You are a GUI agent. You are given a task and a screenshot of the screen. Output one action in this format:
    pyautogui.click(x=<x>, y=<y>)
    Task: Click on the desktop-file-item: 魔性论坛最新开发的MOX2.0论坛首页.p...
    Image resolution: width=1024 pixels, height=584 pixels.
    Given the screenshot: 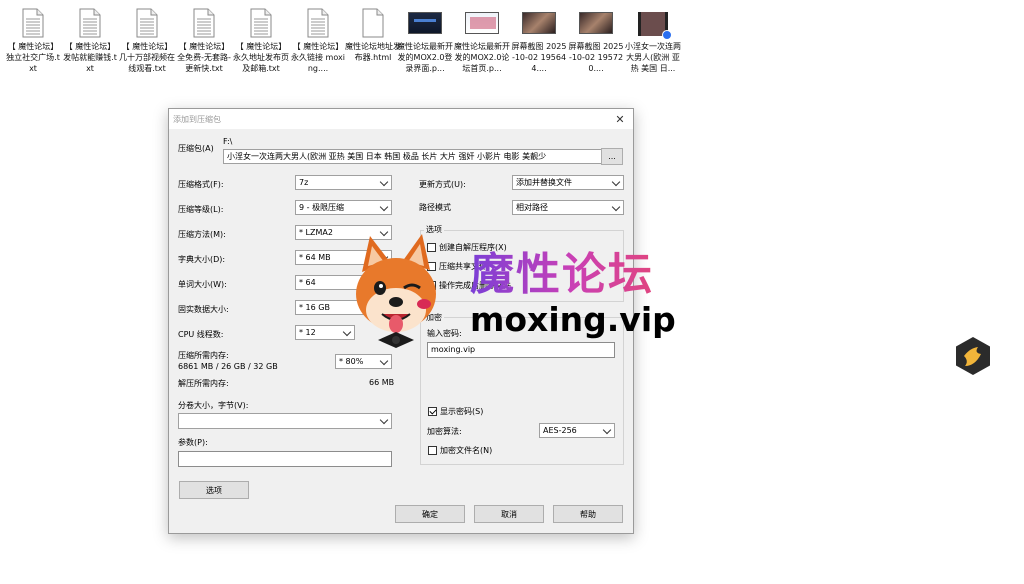 What is the action you would take?
    pyautogui.click(x=482, y=41)
    